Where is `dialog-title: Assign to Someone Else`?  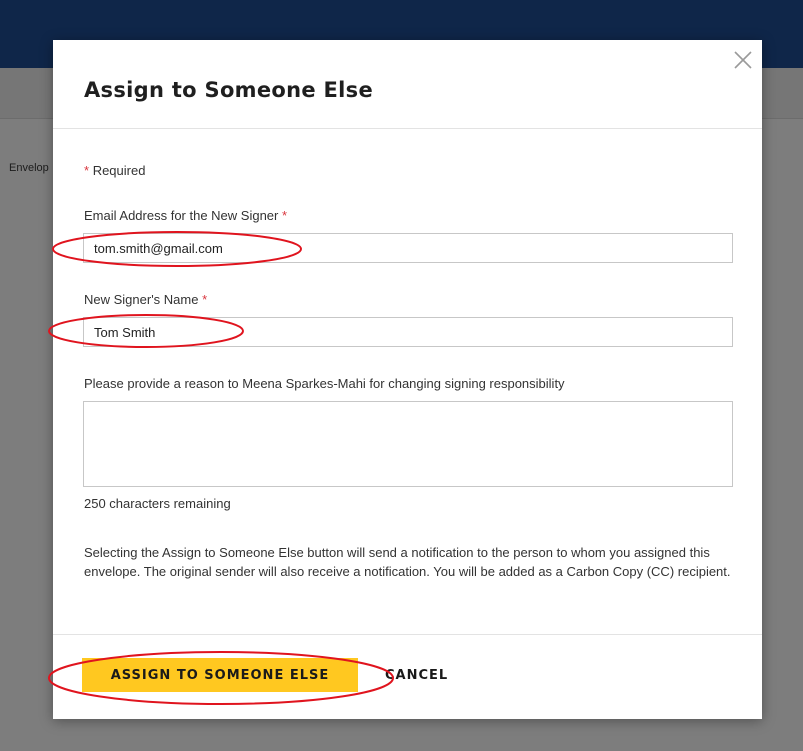
dialog-title: Assign to Someone Else is located at coordinates (229, 90).